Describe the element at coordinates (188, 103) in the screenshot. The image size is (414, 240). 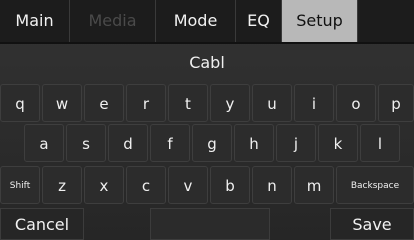
I see `key-t: t` at that location.